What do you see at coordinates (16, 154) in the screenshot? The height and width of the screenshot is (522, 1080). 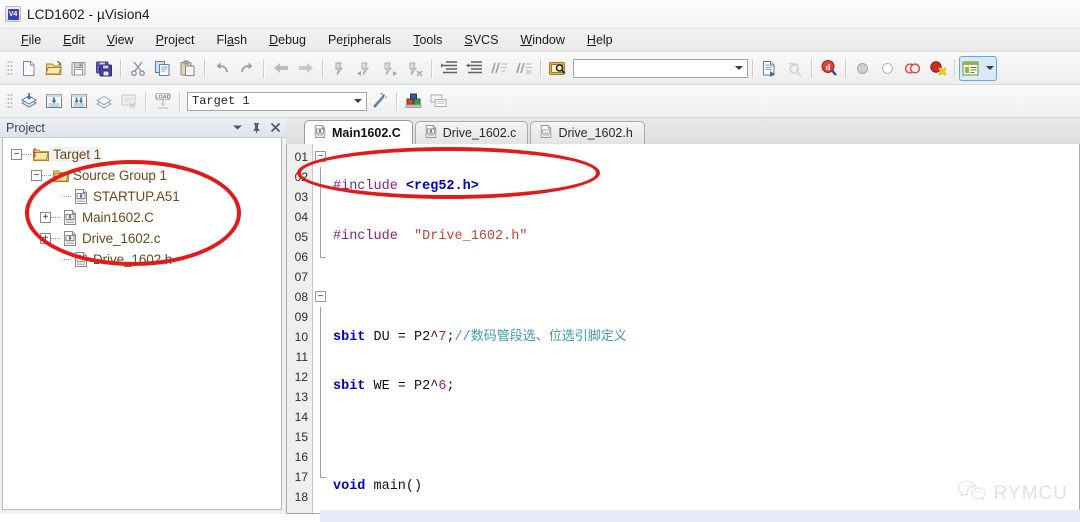 I see `tree-expander-target: −` at bounding box center [16, 154].